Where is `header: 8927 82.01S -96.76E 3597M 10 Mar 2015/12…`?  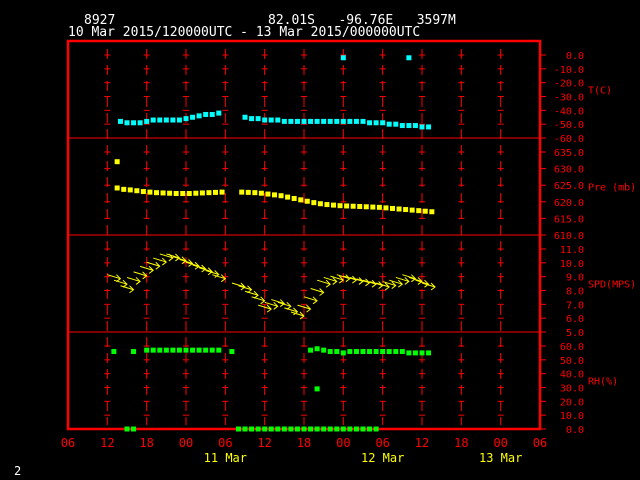
header: 8927 82.01S -96.76E 3597M 10 Mar 2015/12… is located at coordinates (262, 26).